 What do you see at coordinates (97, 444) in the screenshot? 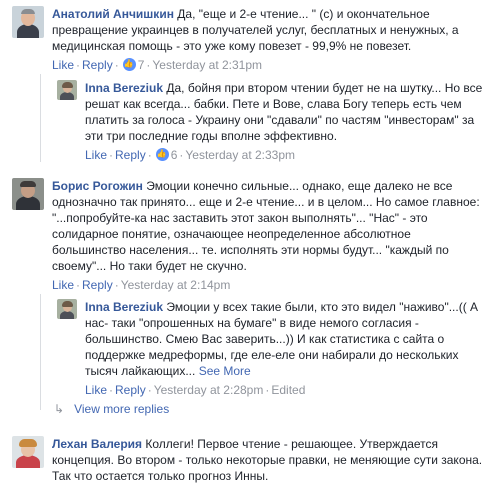
I see `author-name: Лехан Валерия` at bounding box center [97, 444].